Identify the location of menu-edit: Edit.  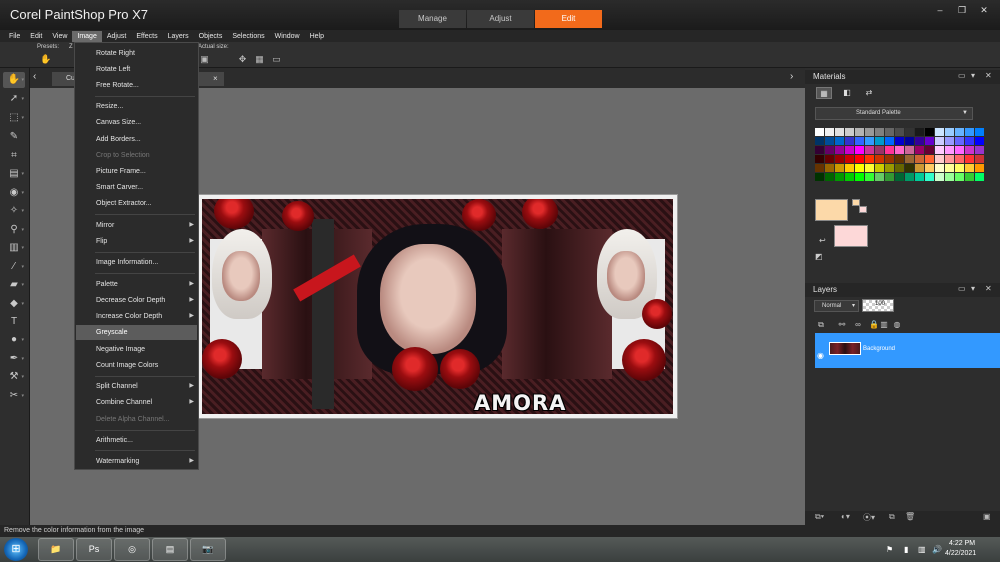
(36, 36).